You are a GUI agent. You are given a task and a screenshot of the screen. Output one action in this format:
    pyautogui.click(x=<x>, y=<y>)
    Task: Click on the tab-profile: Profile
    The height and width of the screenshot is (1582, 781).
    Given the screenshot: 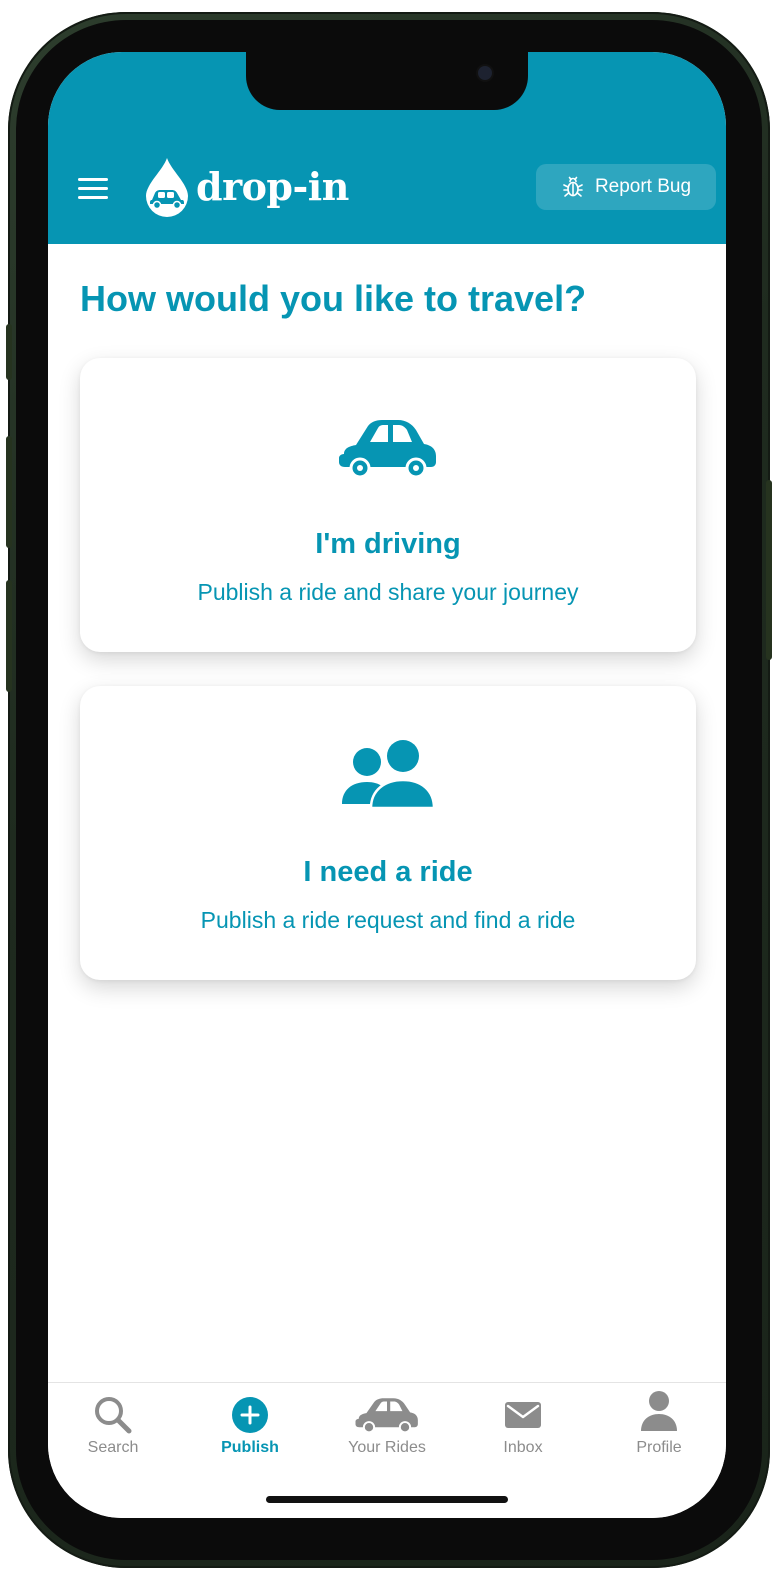 What is the action you would take?
    pyautogui.click(x=659, y=1428)
    